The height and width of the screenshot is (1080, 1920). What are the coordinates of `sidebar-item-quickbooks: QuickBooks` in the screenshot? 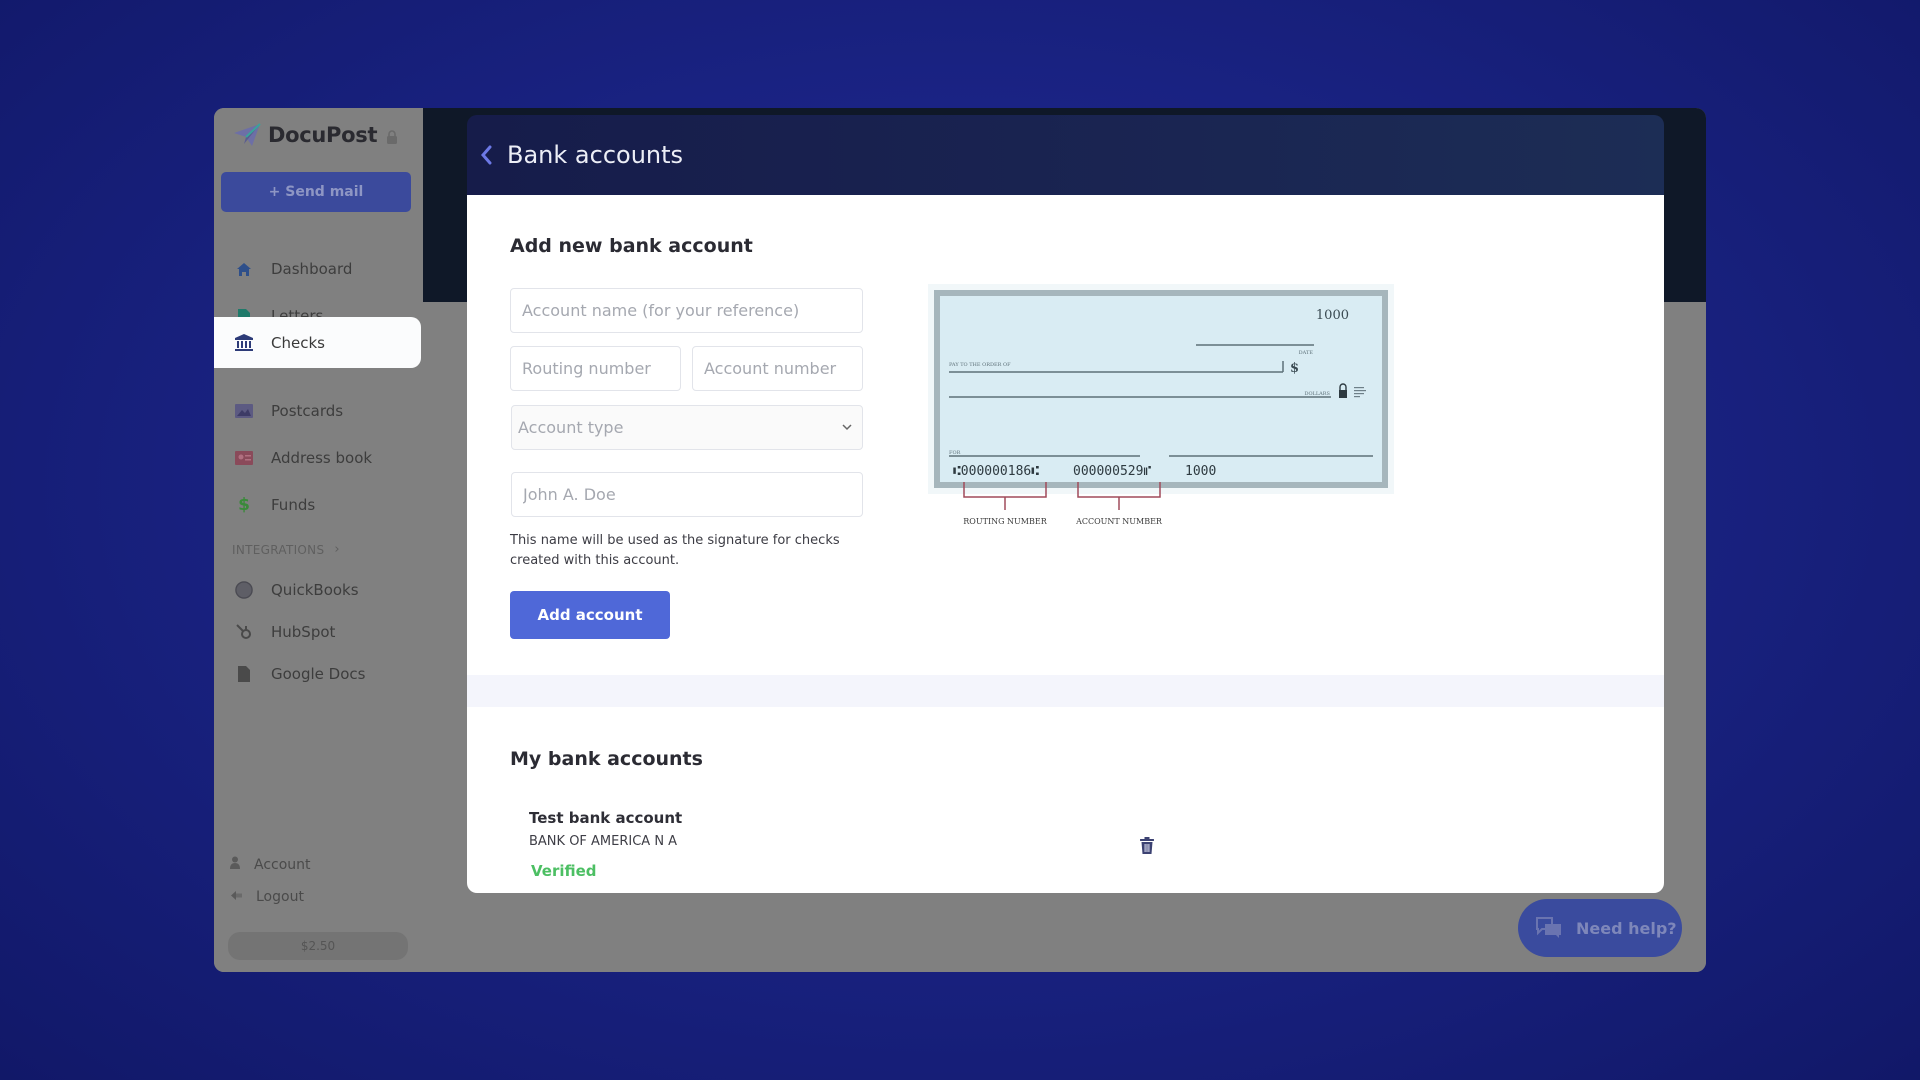 It's located at (318, 590).